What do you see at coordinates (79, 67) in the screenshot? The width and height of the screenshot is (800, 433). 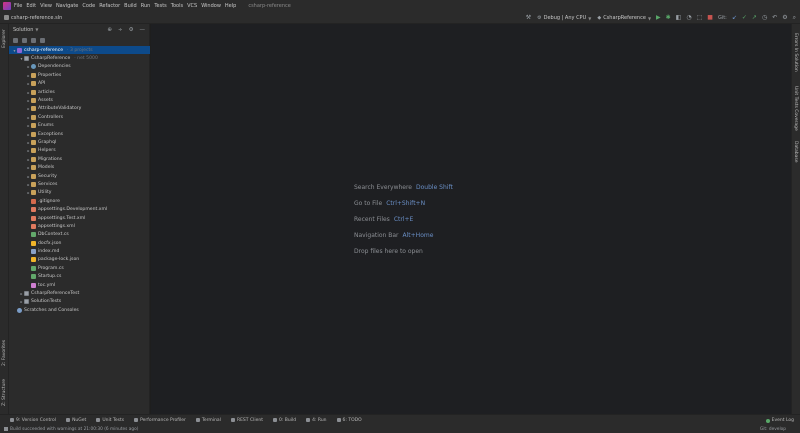 I see `tree-item: ▸ Dependencies` at bounding box center [79, 67].